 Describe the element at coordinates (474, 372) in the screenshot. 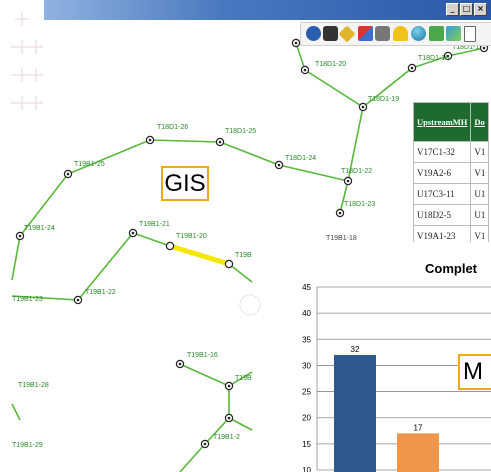

I see `chart-callout: M` at that location.